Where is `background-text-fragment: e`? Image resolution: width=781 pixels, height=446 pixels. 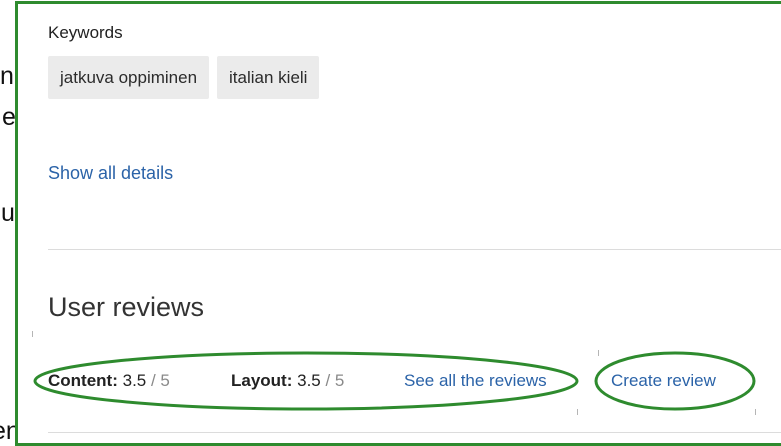
background-text-fragment: e is located at coordinates (9, 117).